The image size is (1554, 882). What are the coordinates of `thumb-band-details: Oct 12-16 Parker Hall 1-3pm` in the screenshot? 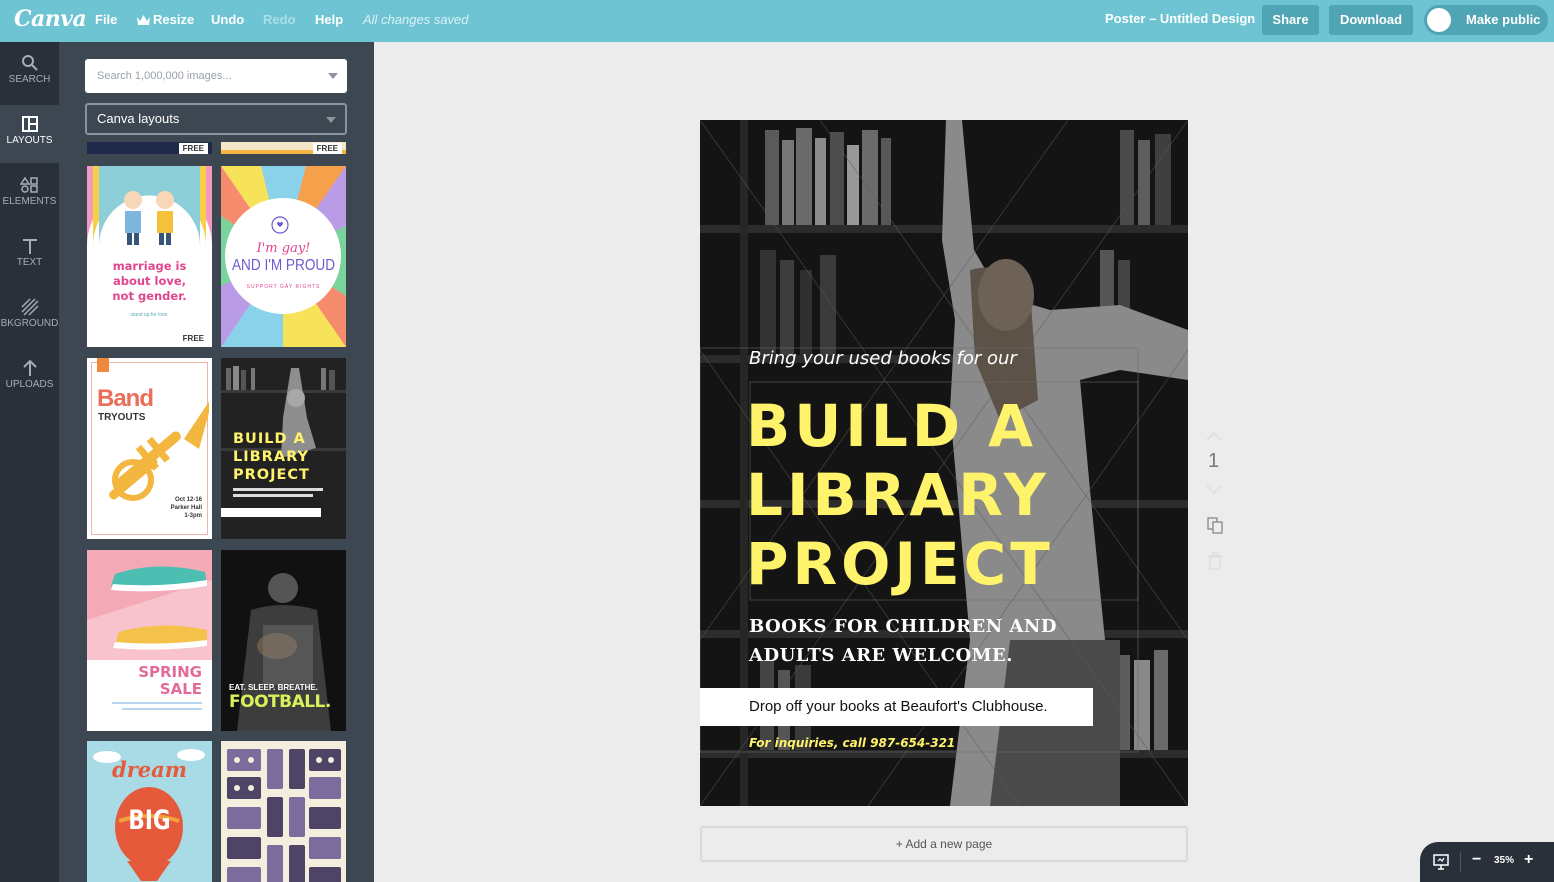 It's located at (186, 508).